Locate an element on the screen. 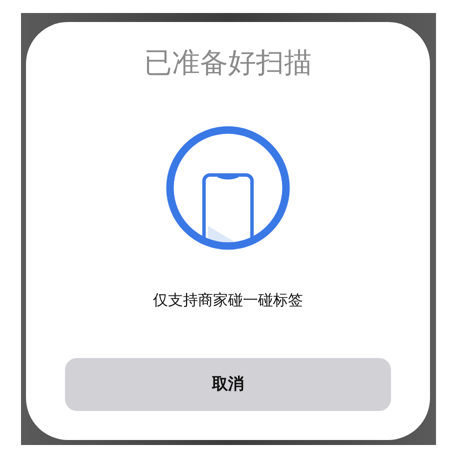  message-text: 仅支持商家碰一碰标签 is located at coordinates (228, 300).